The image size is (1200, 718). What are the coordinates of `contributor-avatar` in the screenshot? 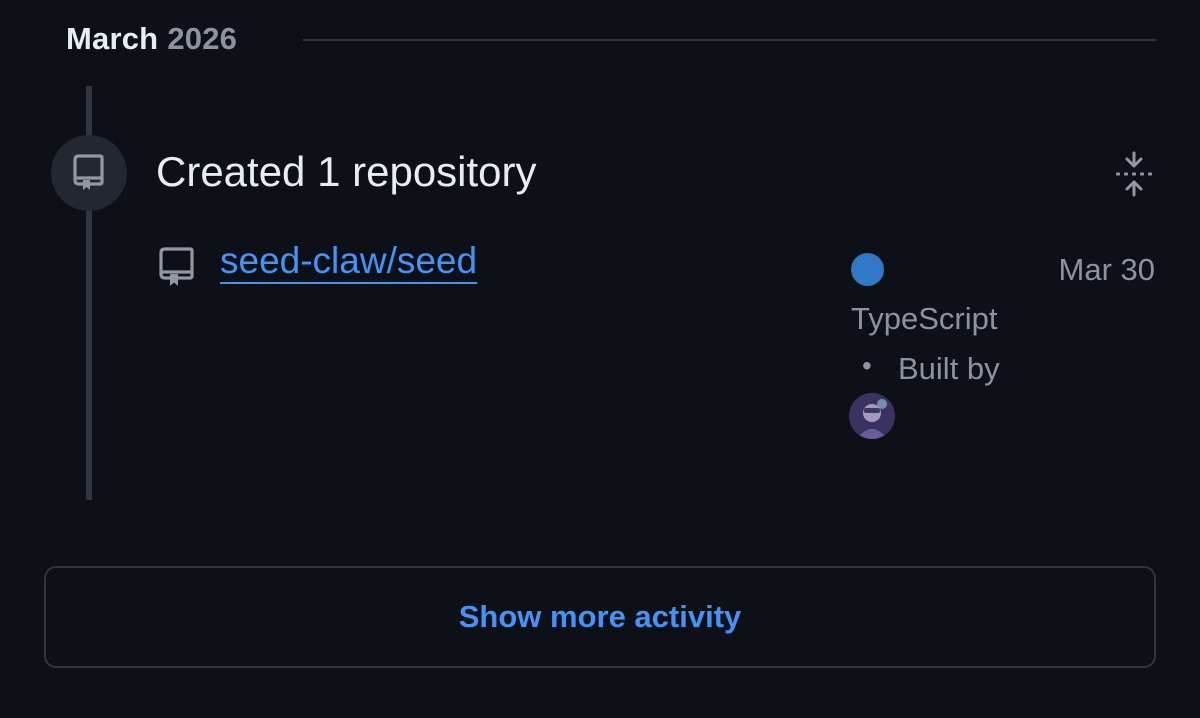 It's located at (872, 416).